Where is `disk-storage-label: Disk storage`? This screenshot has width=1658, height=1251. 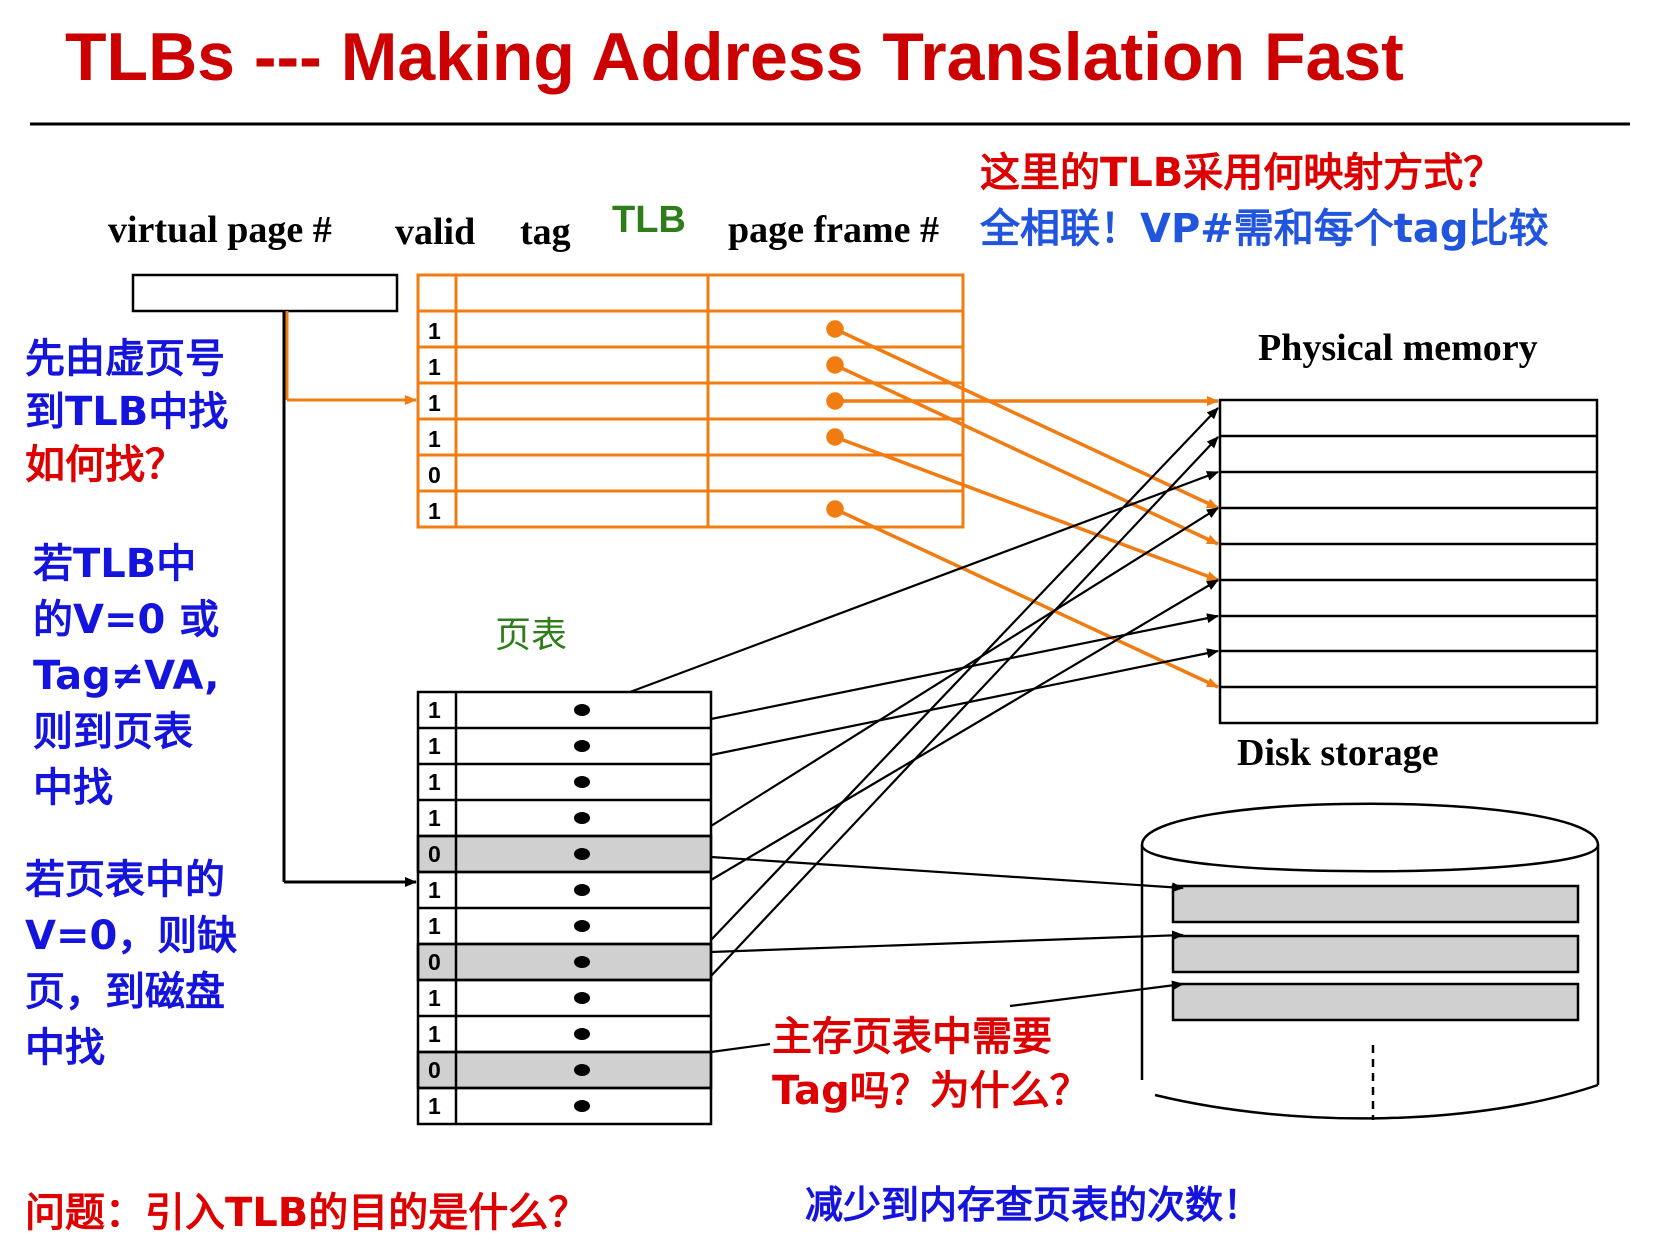
disk-storage-label: Disk storage is located at coordinates (1338, 753).